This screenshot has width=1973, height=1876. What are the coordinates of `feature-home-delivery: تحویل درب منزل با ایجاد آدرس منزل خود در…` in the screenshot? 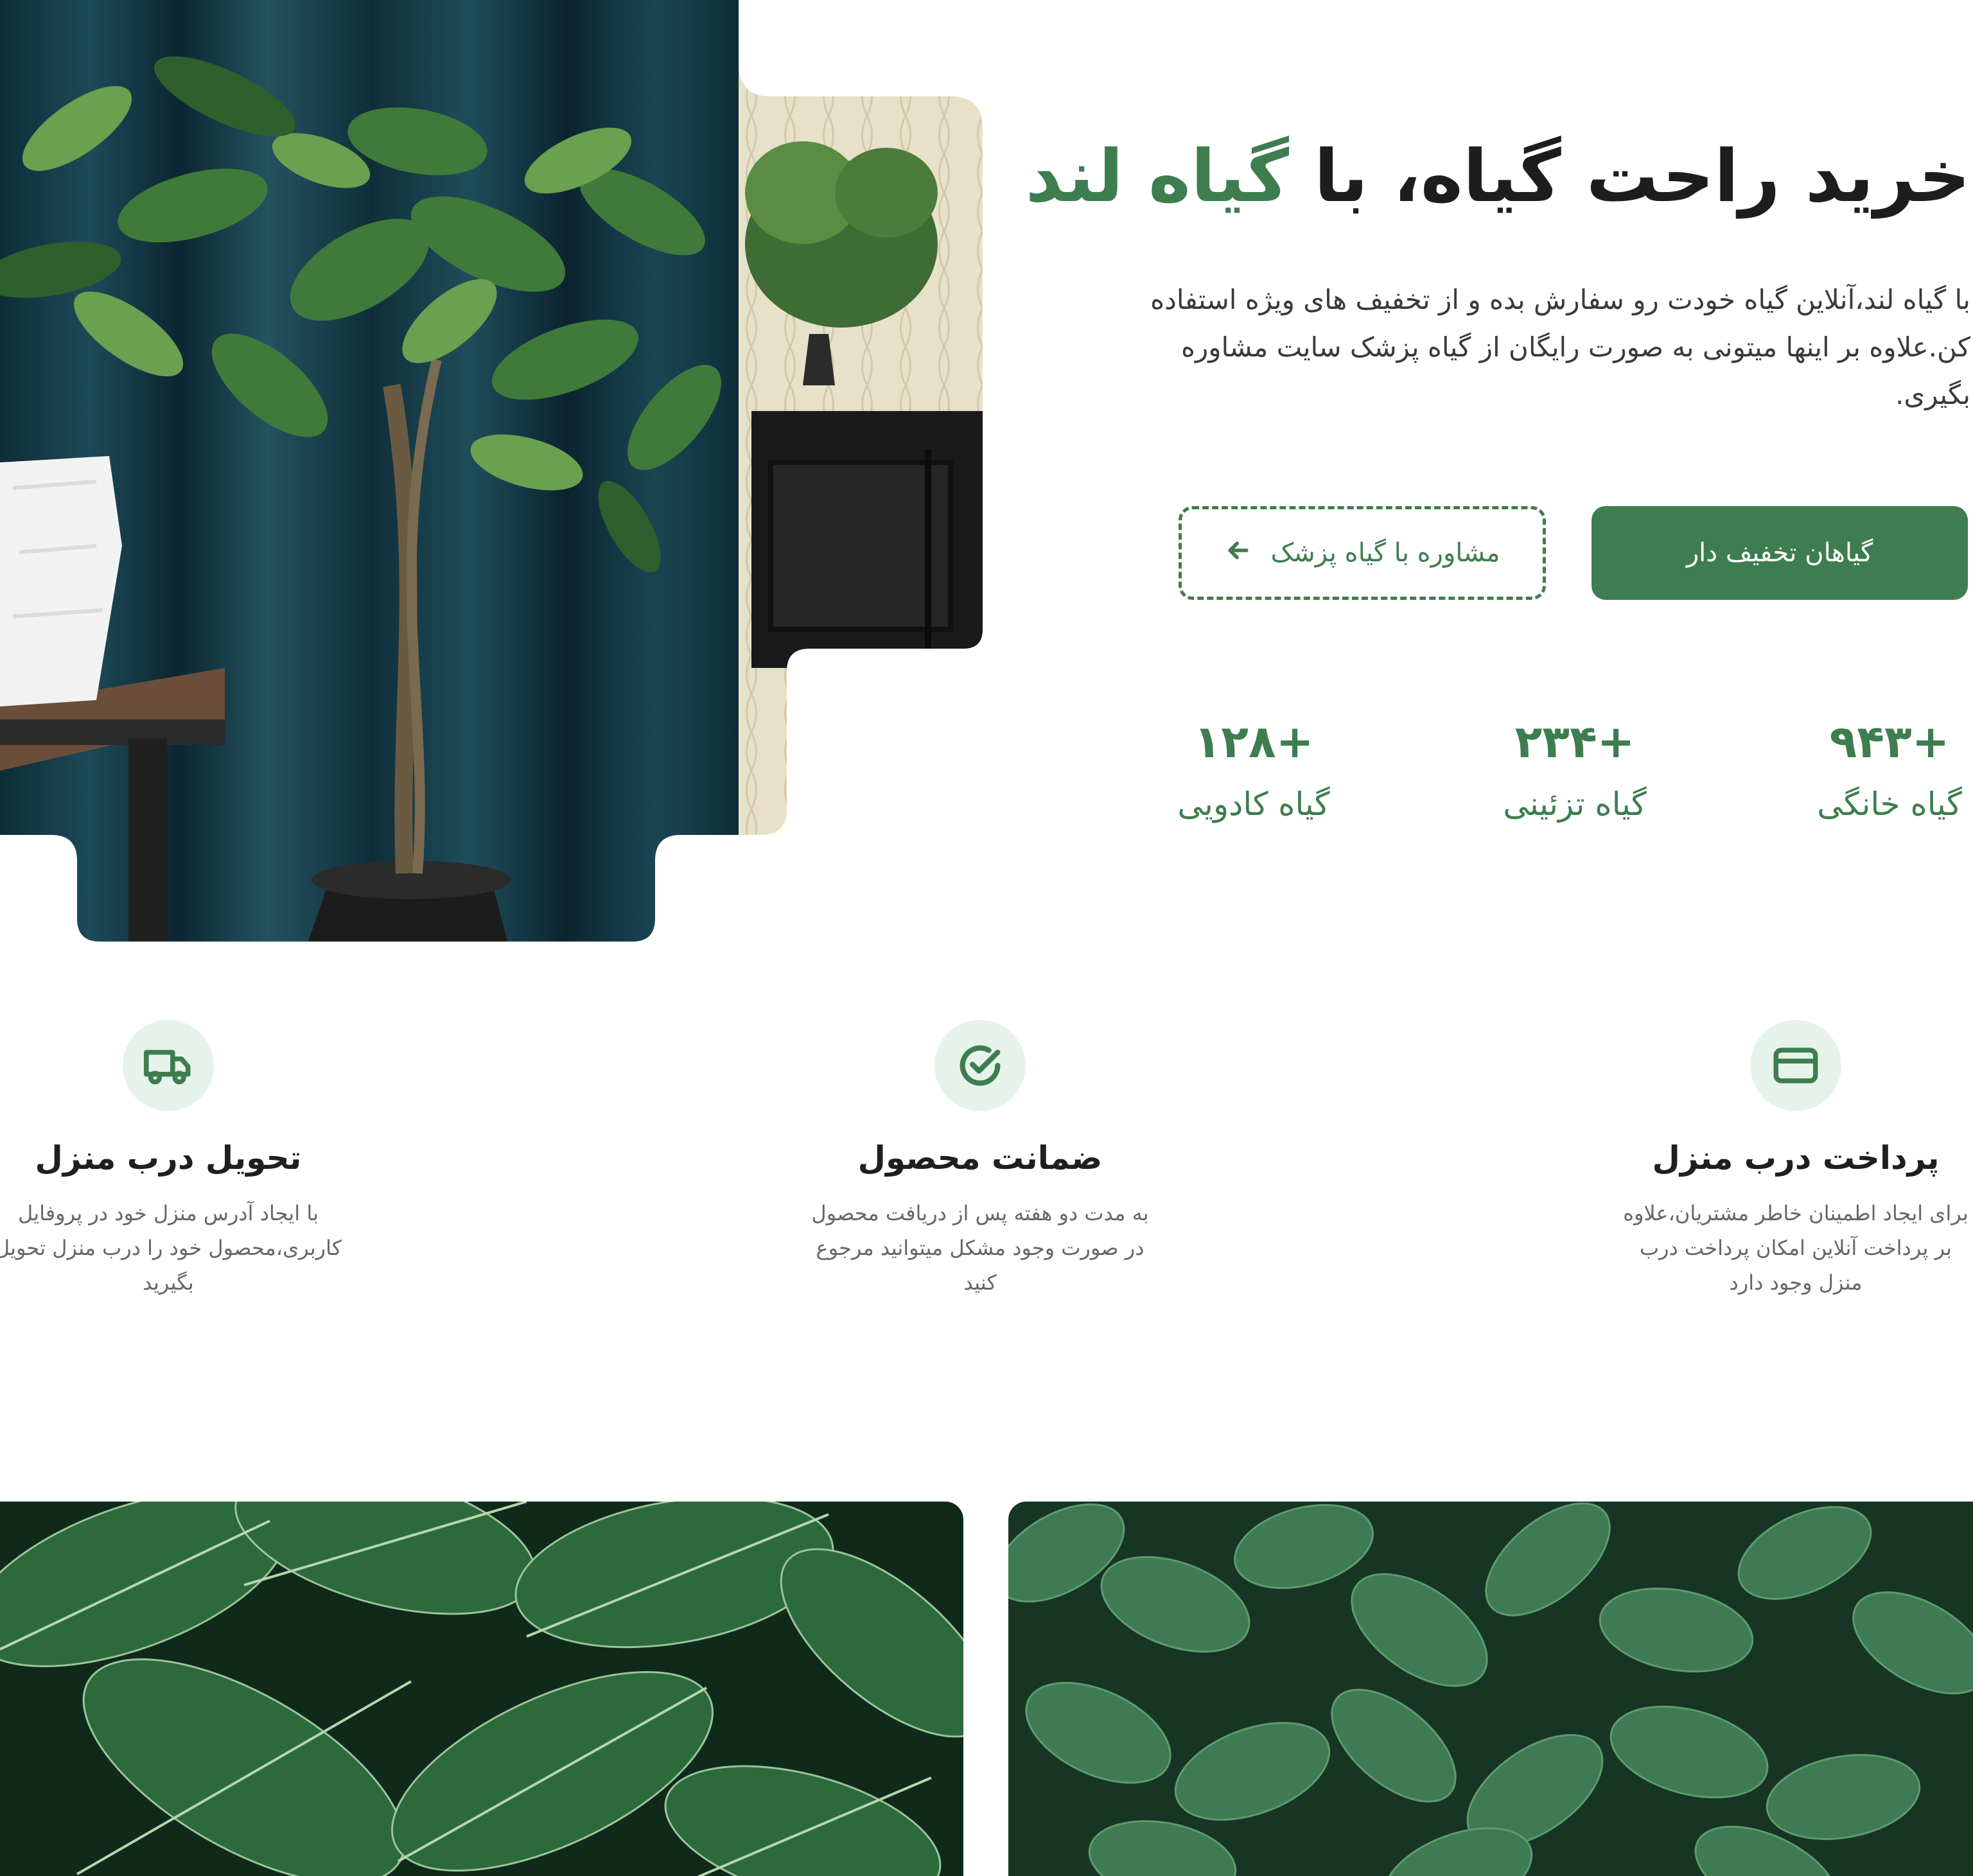 It's located at (181, 1160).